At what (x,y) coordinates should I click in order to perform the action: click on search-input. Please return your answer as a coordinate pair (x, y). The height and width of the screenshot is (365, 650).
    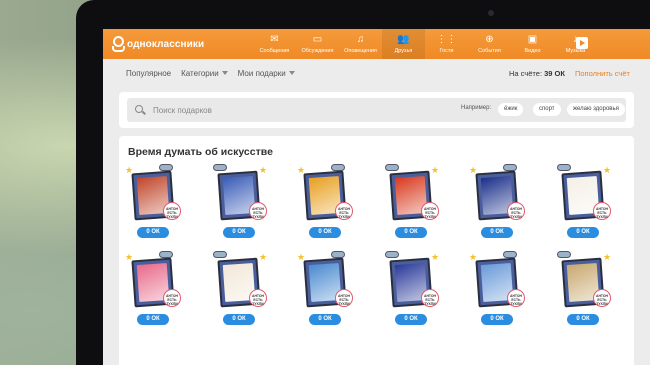
    Looking at the image, I should click on (253, 110).